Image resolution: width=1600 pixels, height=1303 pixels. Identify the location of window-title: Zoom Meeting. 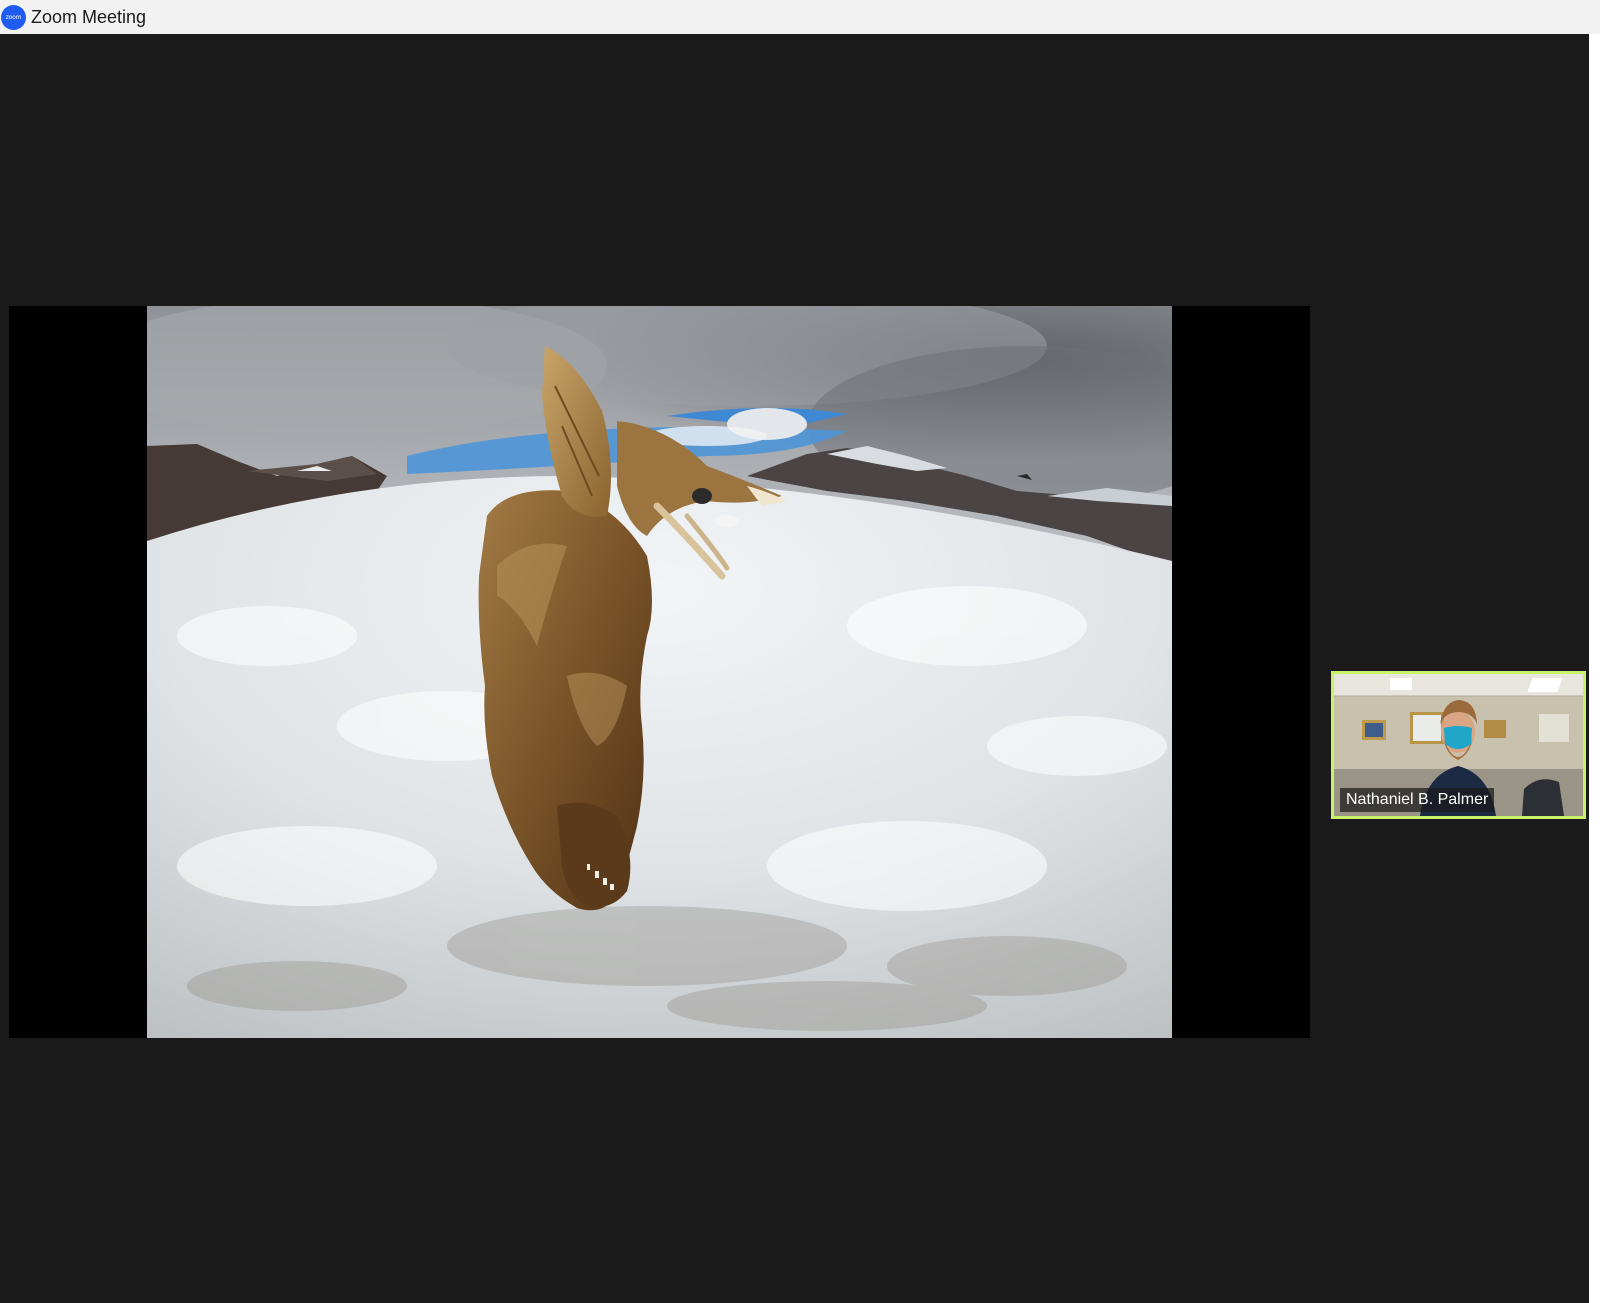
(89, 16).